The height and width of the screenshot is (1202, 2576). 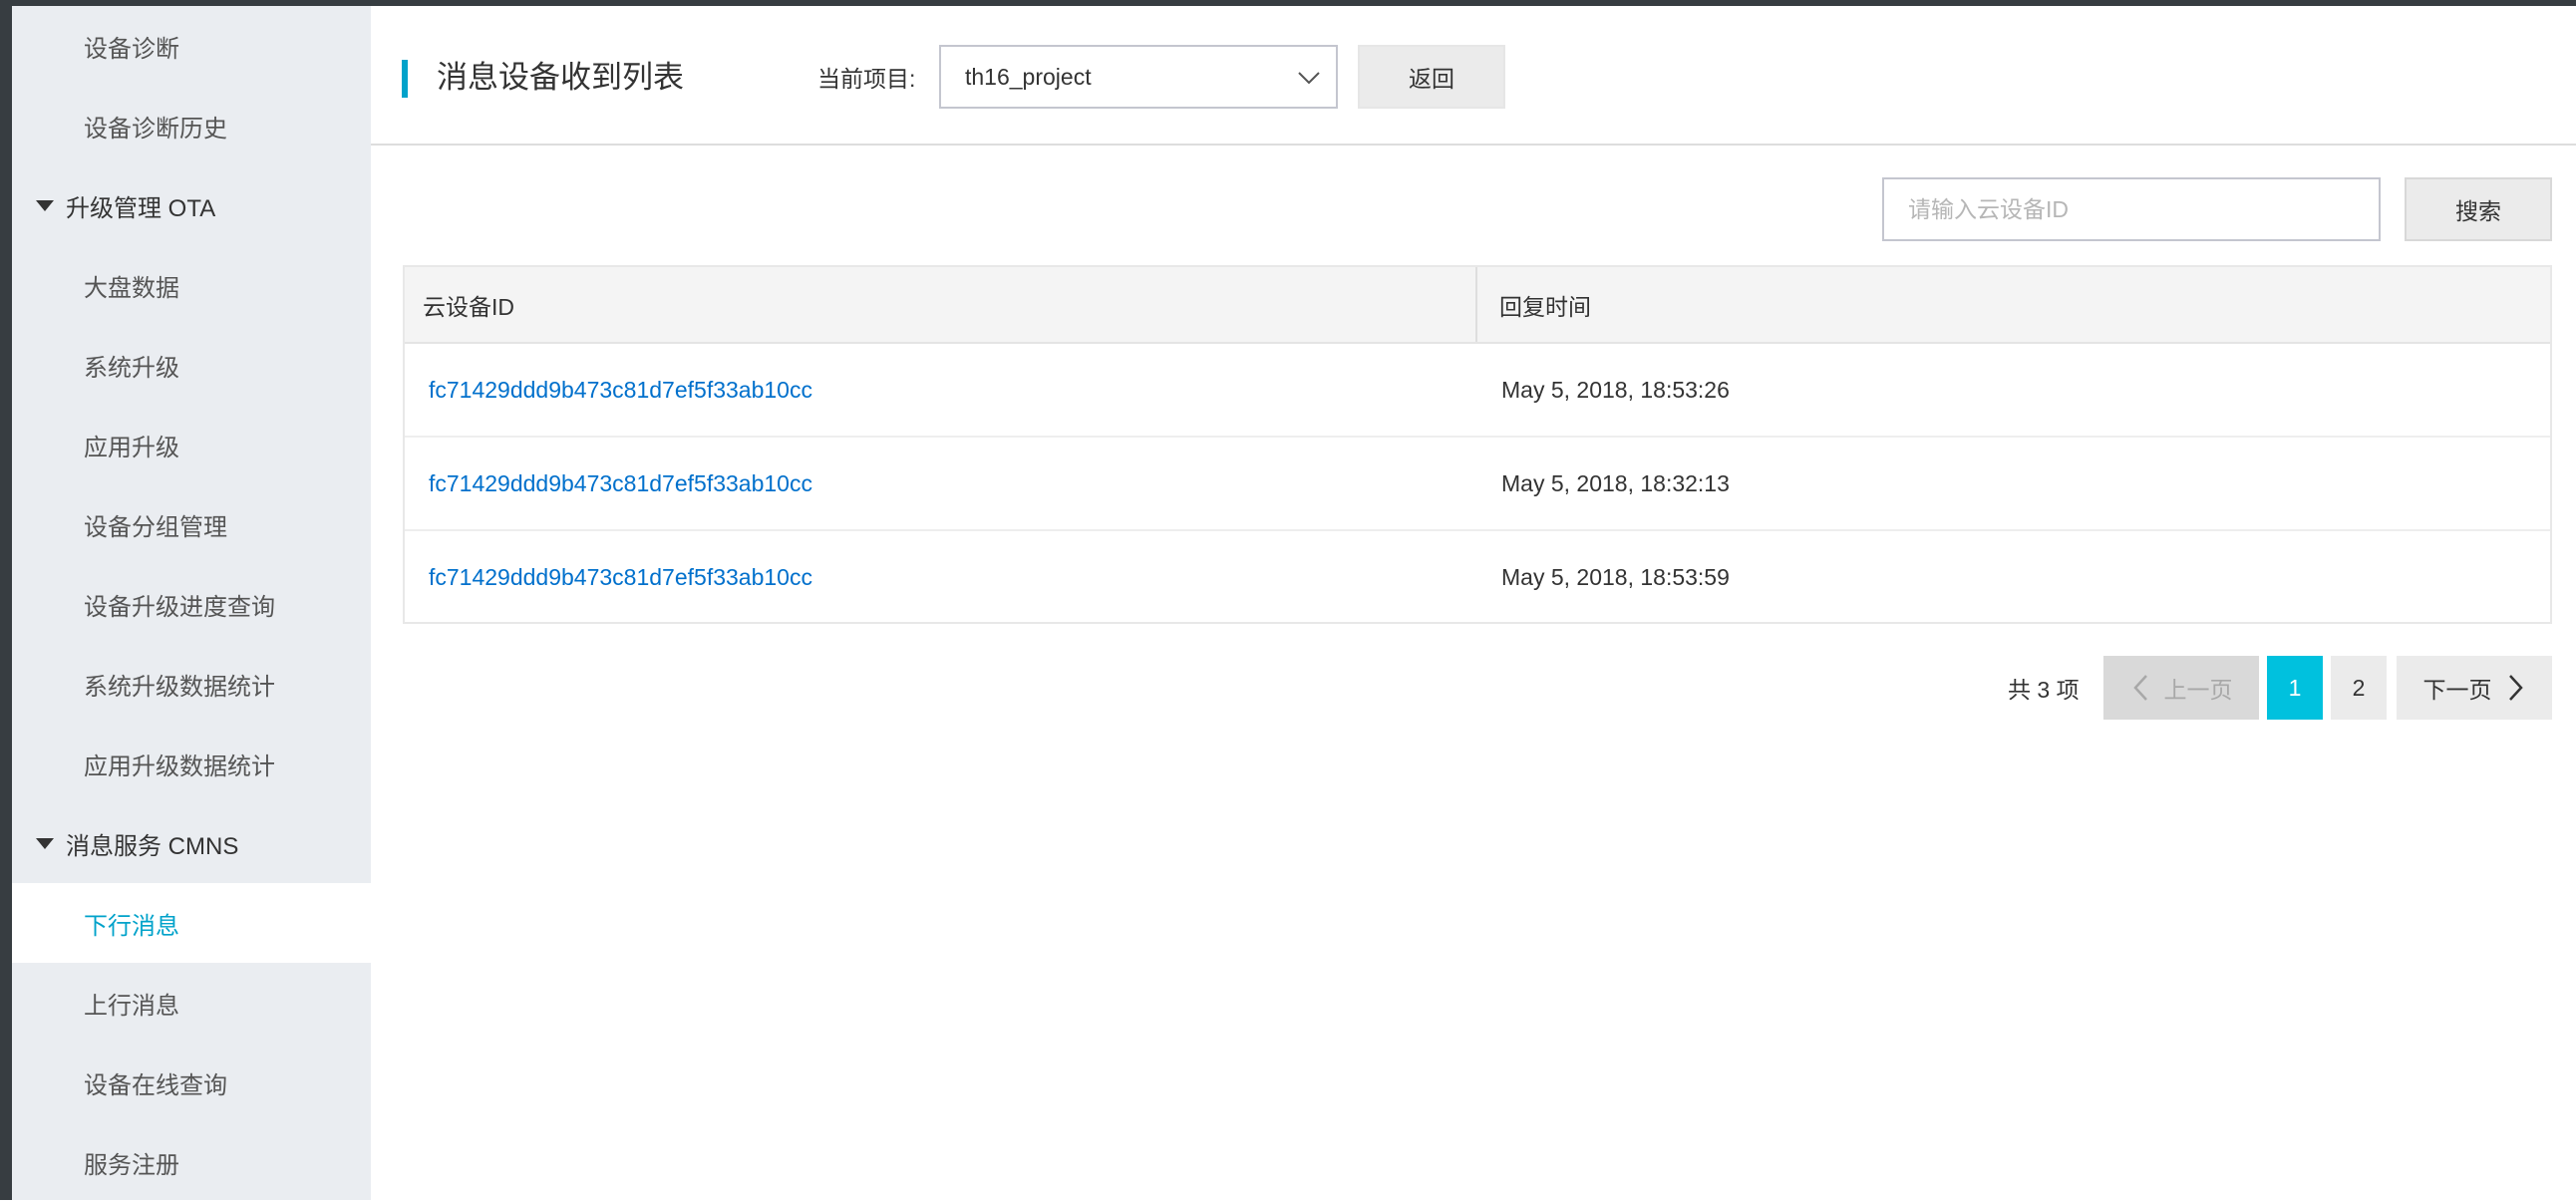 What do you see at coordinates (179, 607) in the screenshot?
I see `sidebar-item-label: 设备升级进度查询` at bounding box center [179, 607].